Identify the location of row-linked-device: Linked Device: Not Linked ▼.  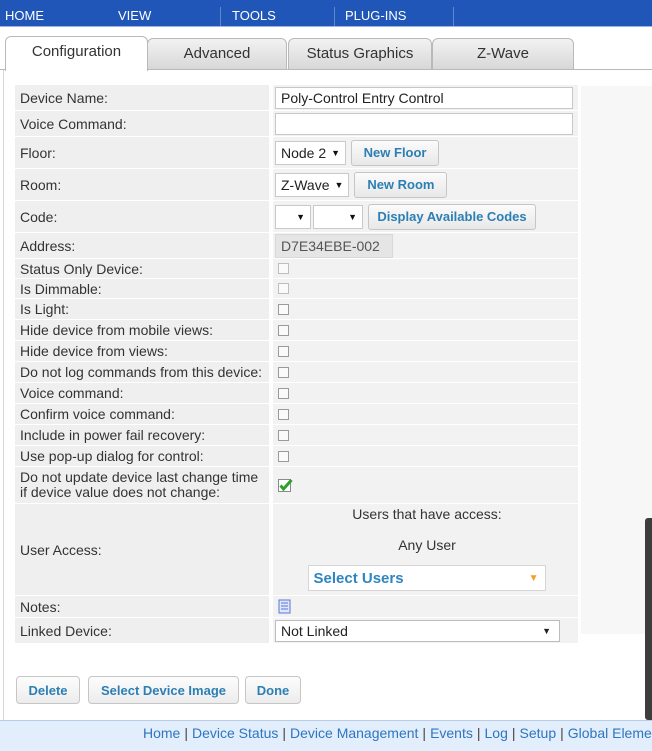
(296, 631).